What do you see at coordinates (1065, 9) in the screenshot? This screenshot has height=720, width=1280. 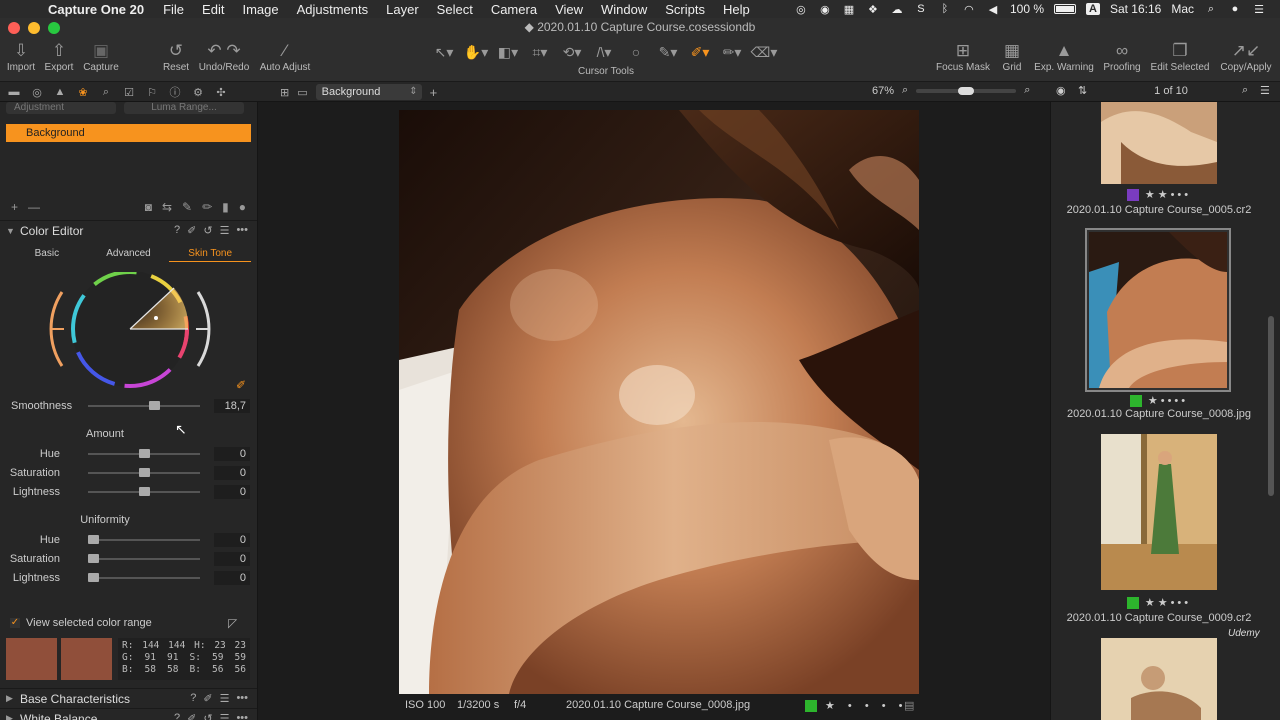 I see `battery-icon` at bounding box center [1065, 9].